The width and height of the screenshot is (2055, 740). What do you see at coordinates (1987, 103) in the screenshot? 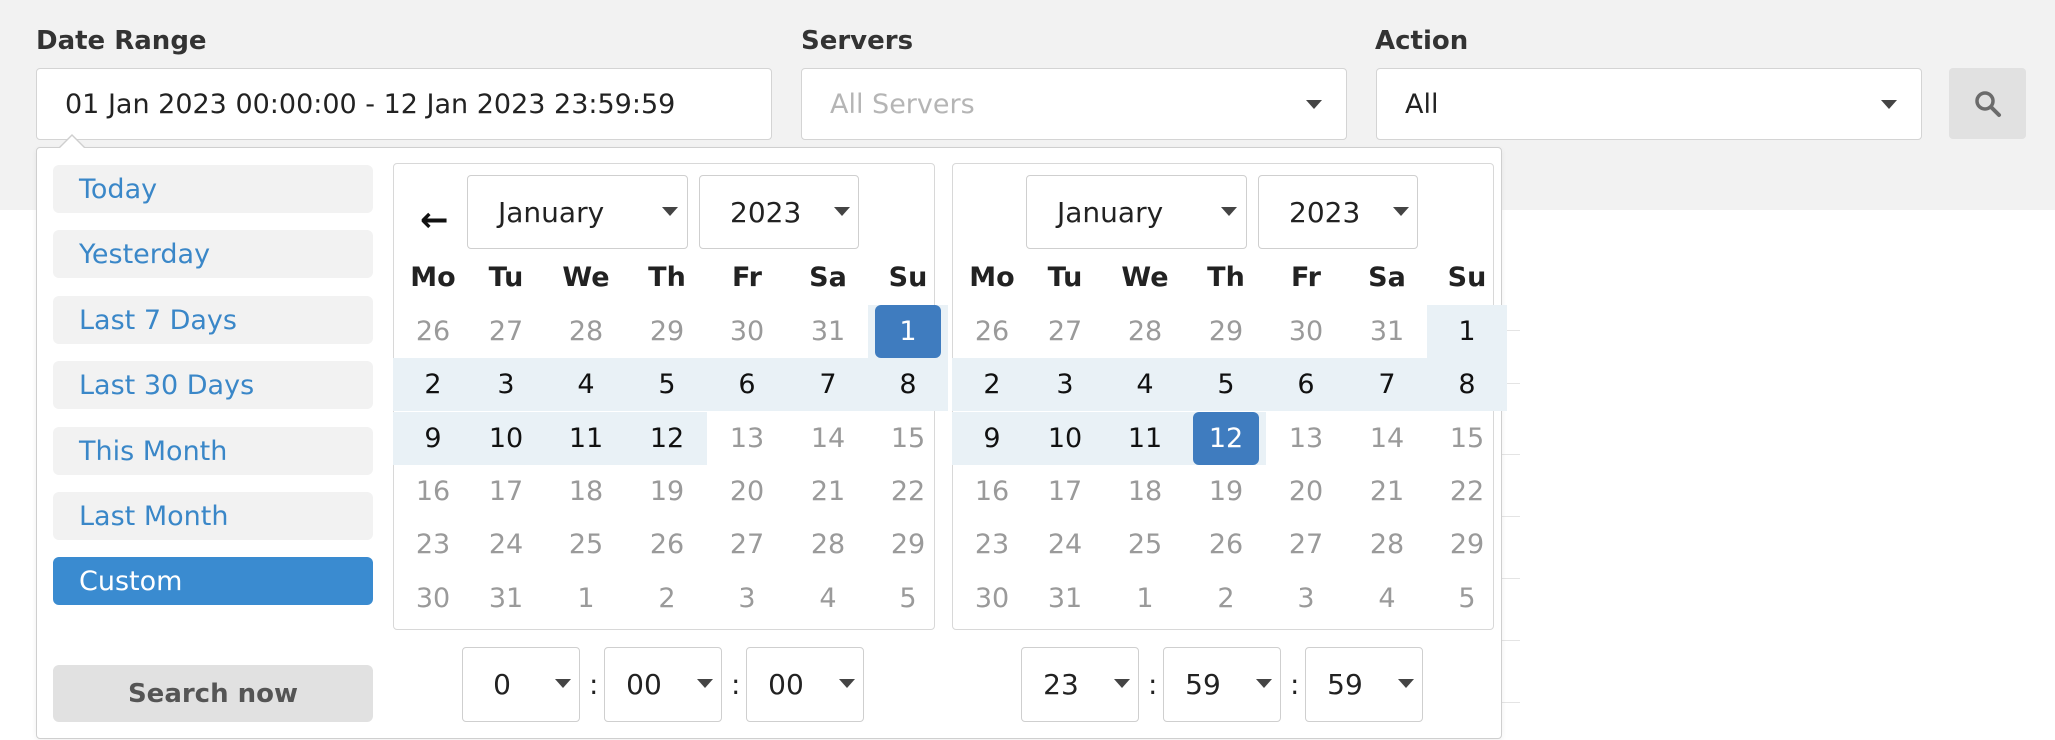
I see `search-button` at bounding box center [1987, 103].